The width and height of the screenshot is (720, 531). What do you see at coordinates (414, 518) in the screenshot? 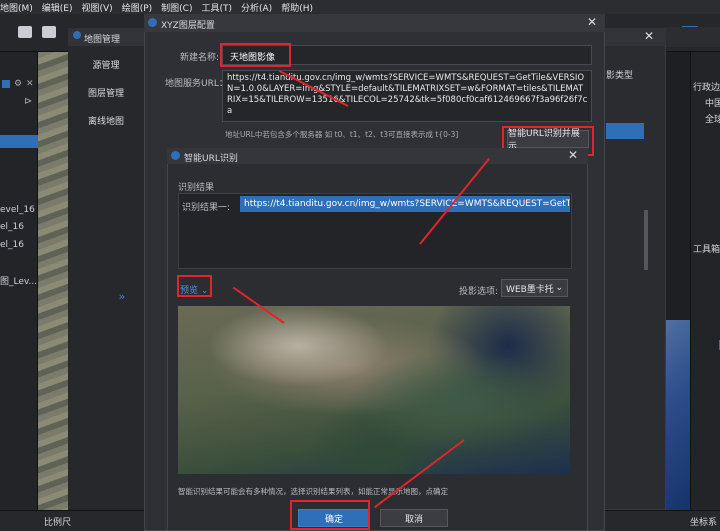
I see `cancel-button: 取消` at bounding box center [414, 518].